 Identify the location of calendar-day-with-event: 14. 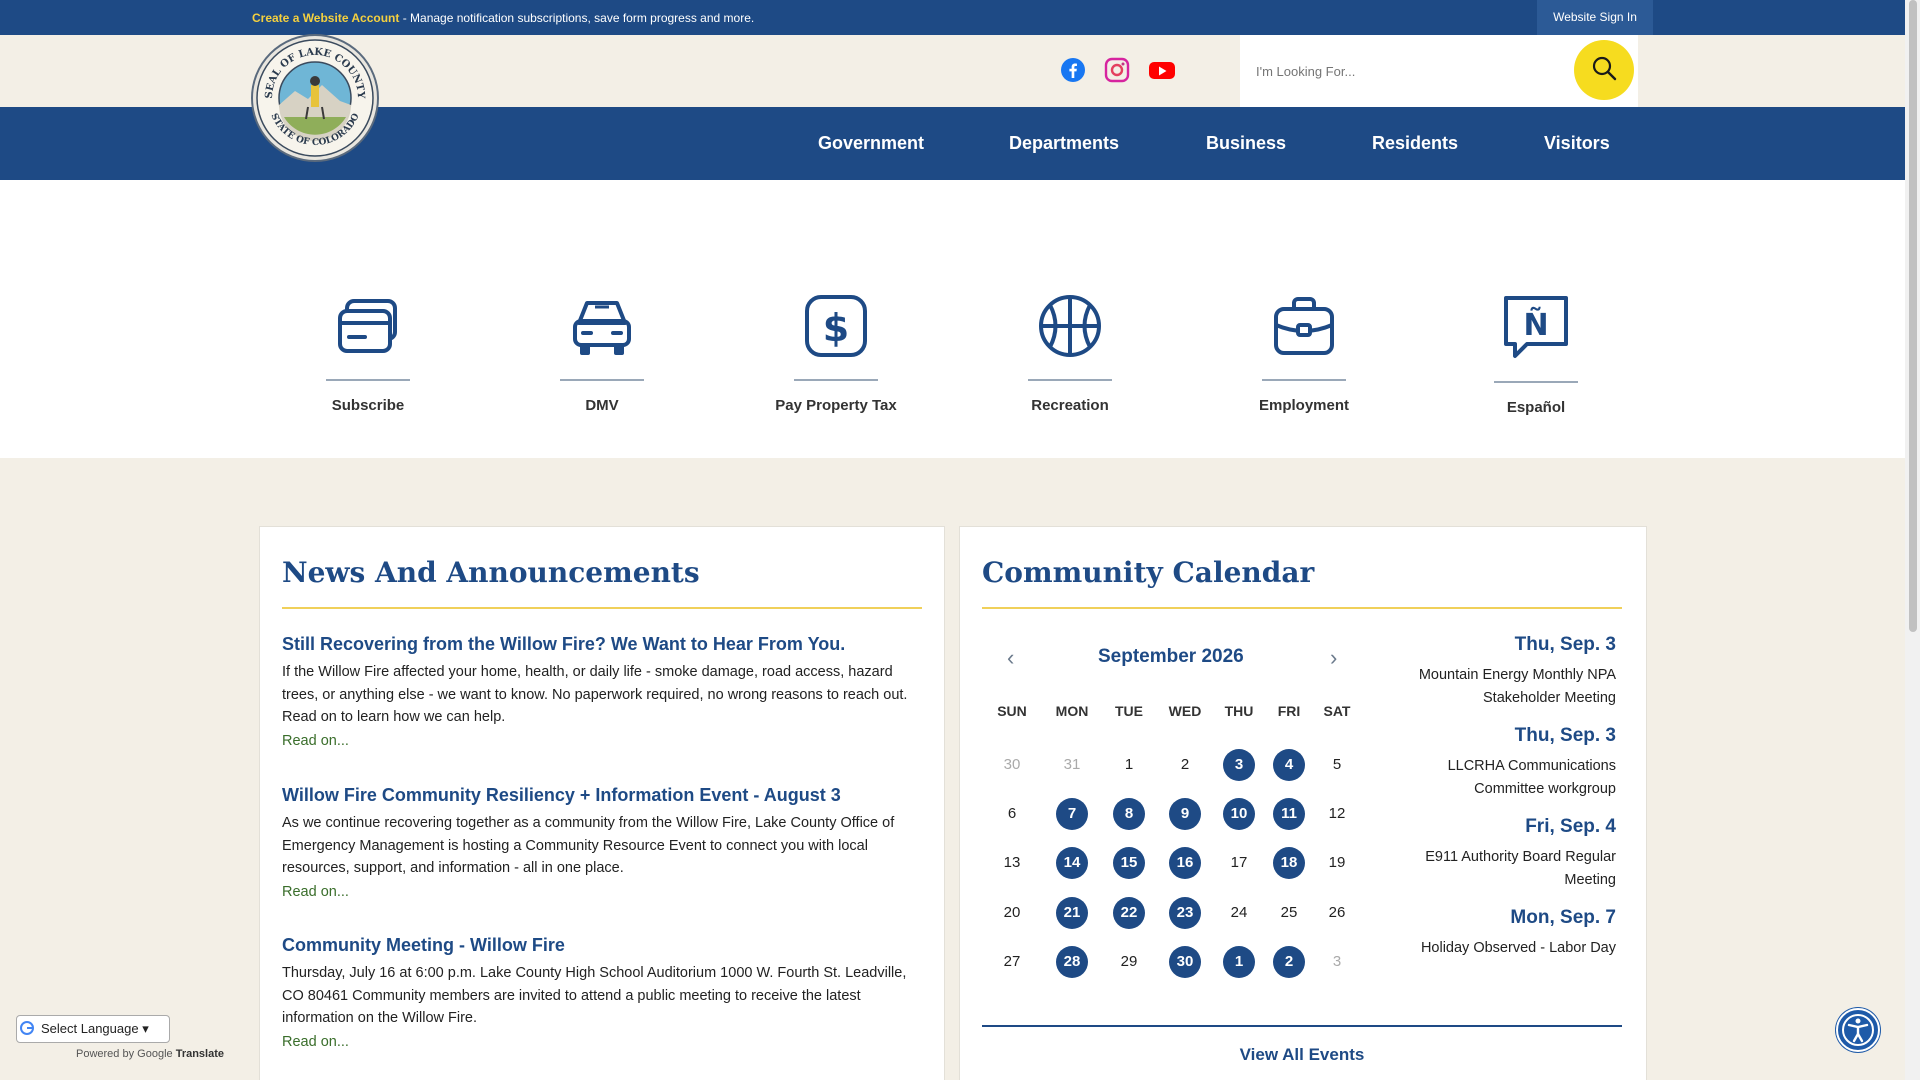
(1072, 863).